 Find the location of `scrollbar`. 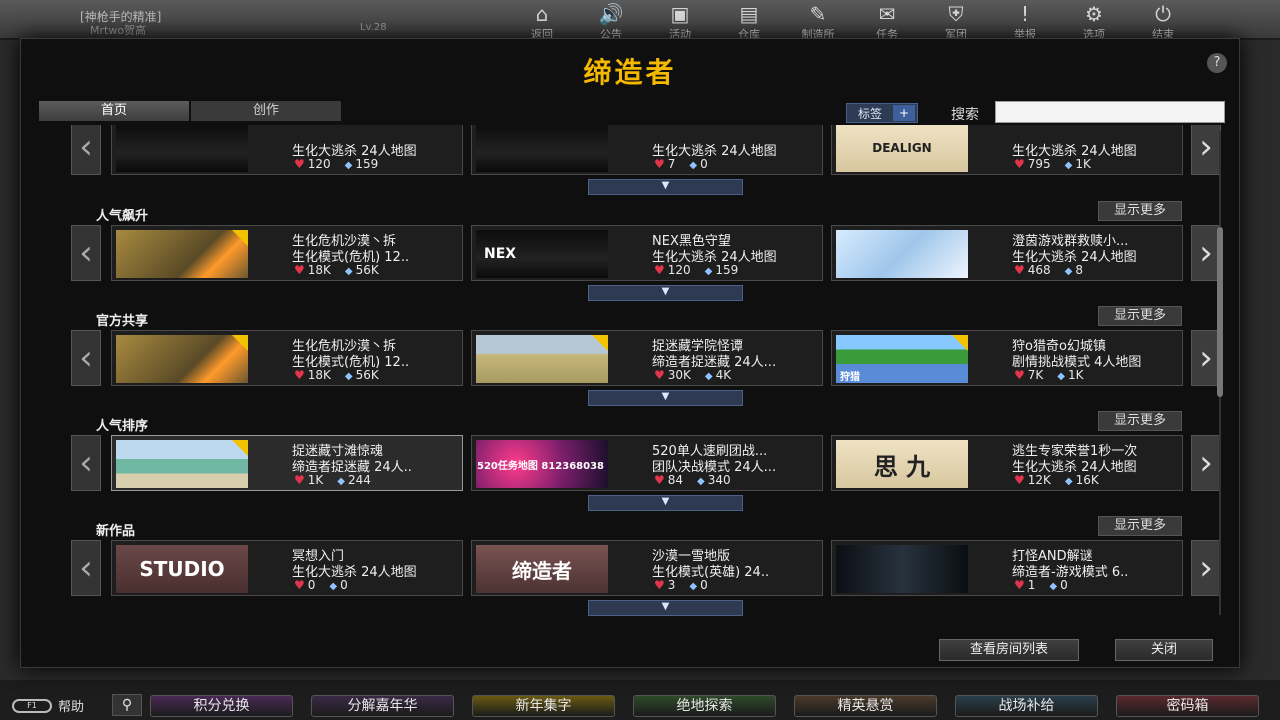

scrollbar is located at coordinates (1220, 373).